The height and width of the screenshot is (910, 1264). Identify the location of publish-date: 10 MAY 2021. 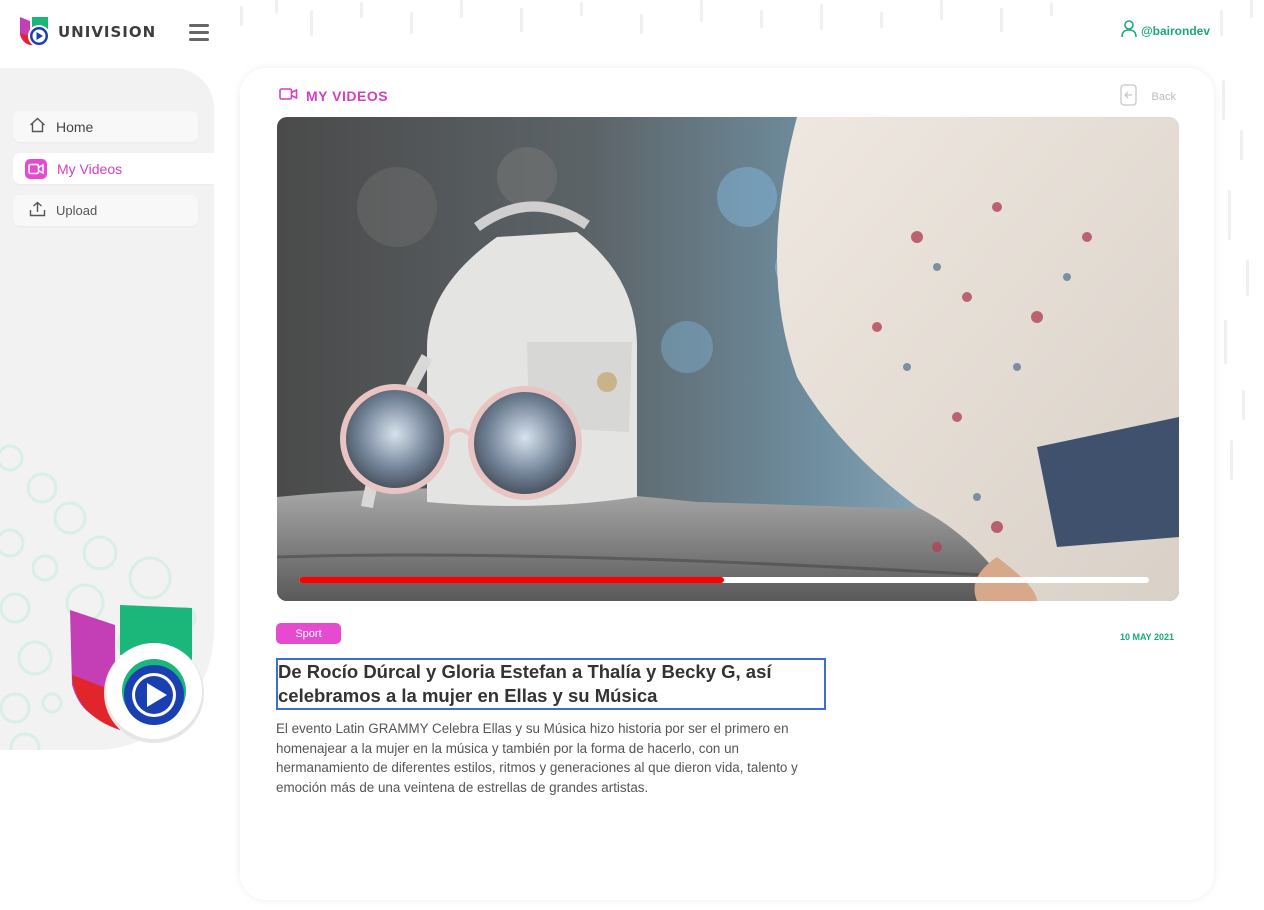
(1146, 637).